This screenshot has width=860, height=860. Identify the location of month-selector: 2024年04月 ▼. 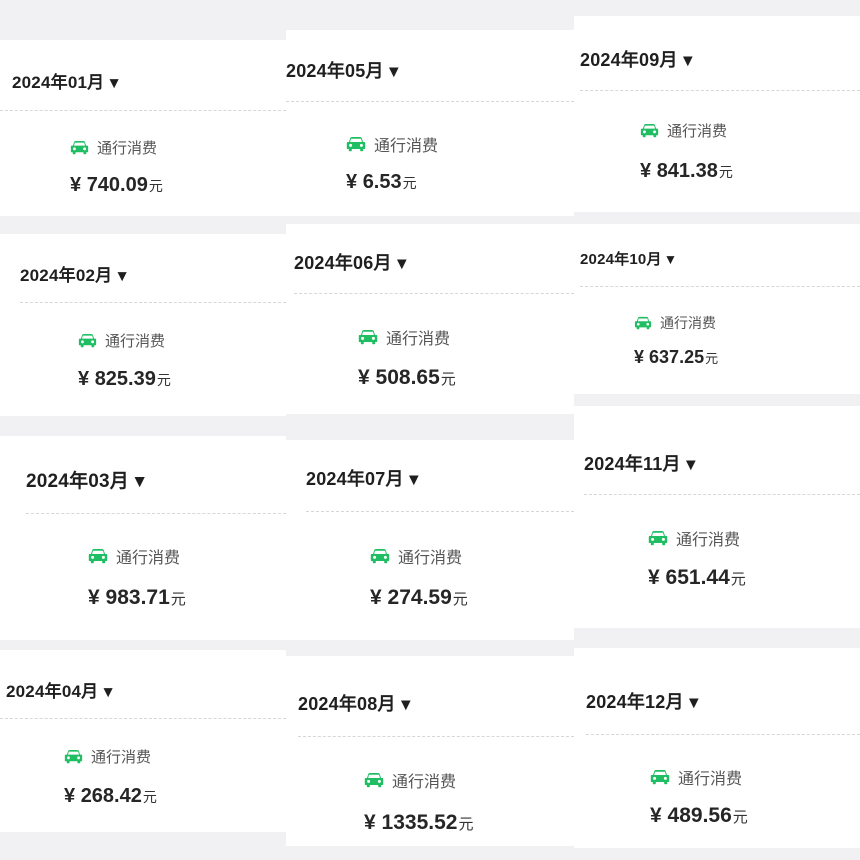
(61, 689).